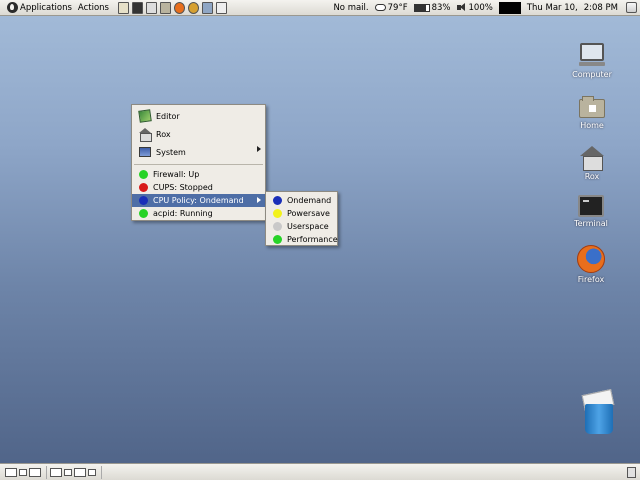  I want to click on menu-item-system: System, so click(198, 152).